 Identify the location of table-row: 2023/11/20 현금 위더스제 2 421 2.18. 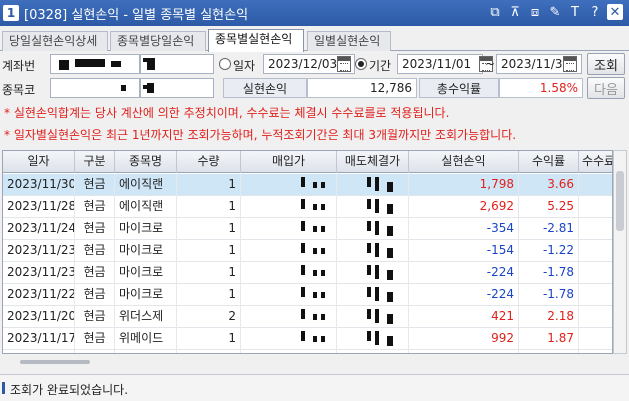
(307, 317).